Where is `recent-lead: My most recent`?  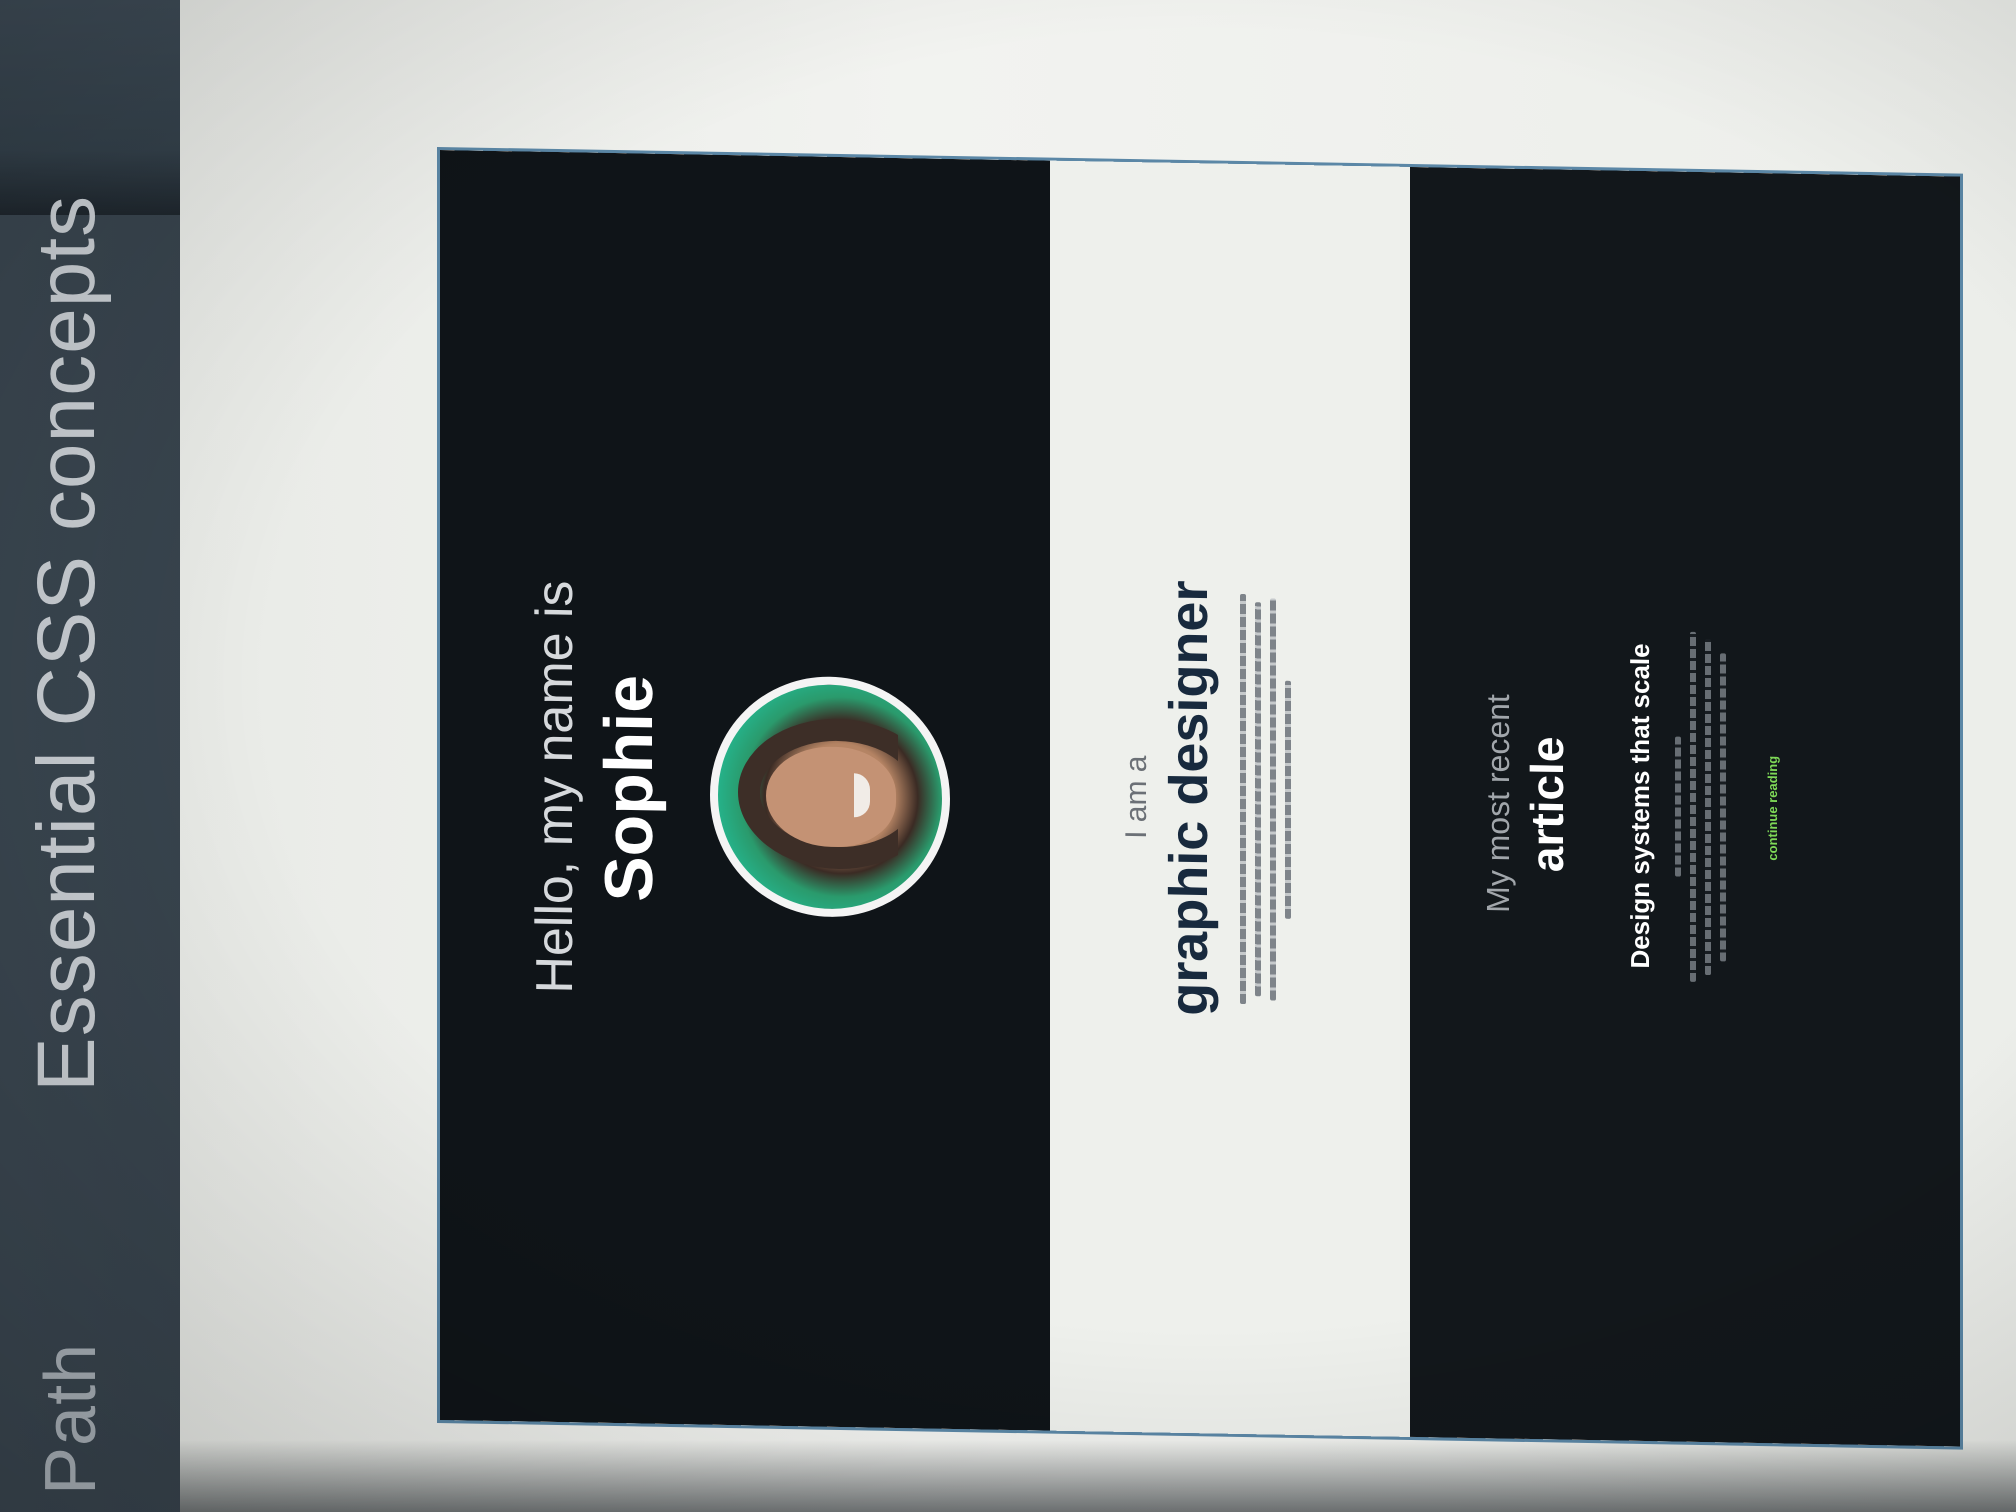 recent-lead: My most recent is located at coordinates (1498, 803).